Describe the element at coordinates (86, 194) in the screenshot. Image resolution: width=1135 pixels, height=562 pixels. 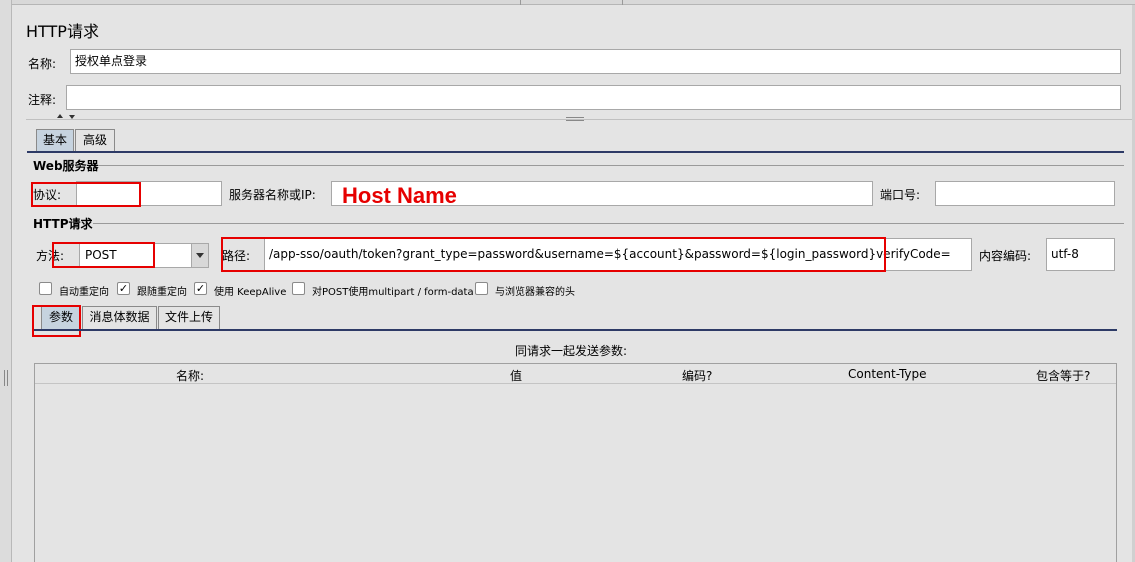
I see `protocol-highlight-box` at that location.